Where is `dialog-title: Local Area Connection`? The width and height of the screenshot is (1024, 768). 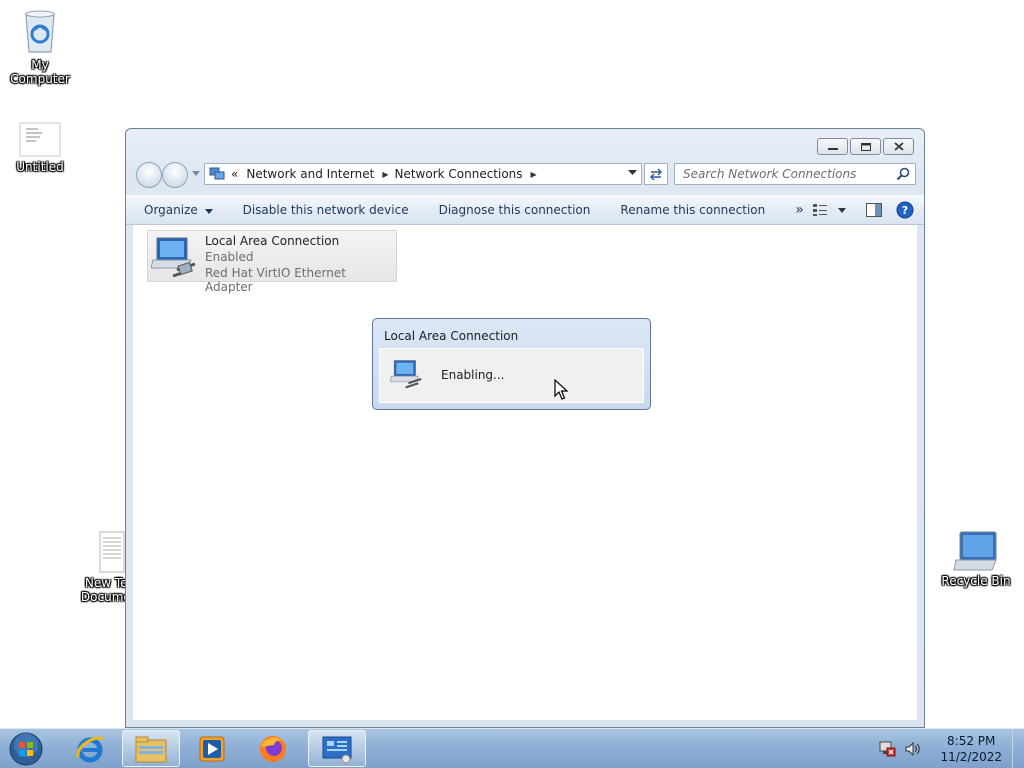
dialog-title: Local Area Connection is located at coordinates (451, 336).